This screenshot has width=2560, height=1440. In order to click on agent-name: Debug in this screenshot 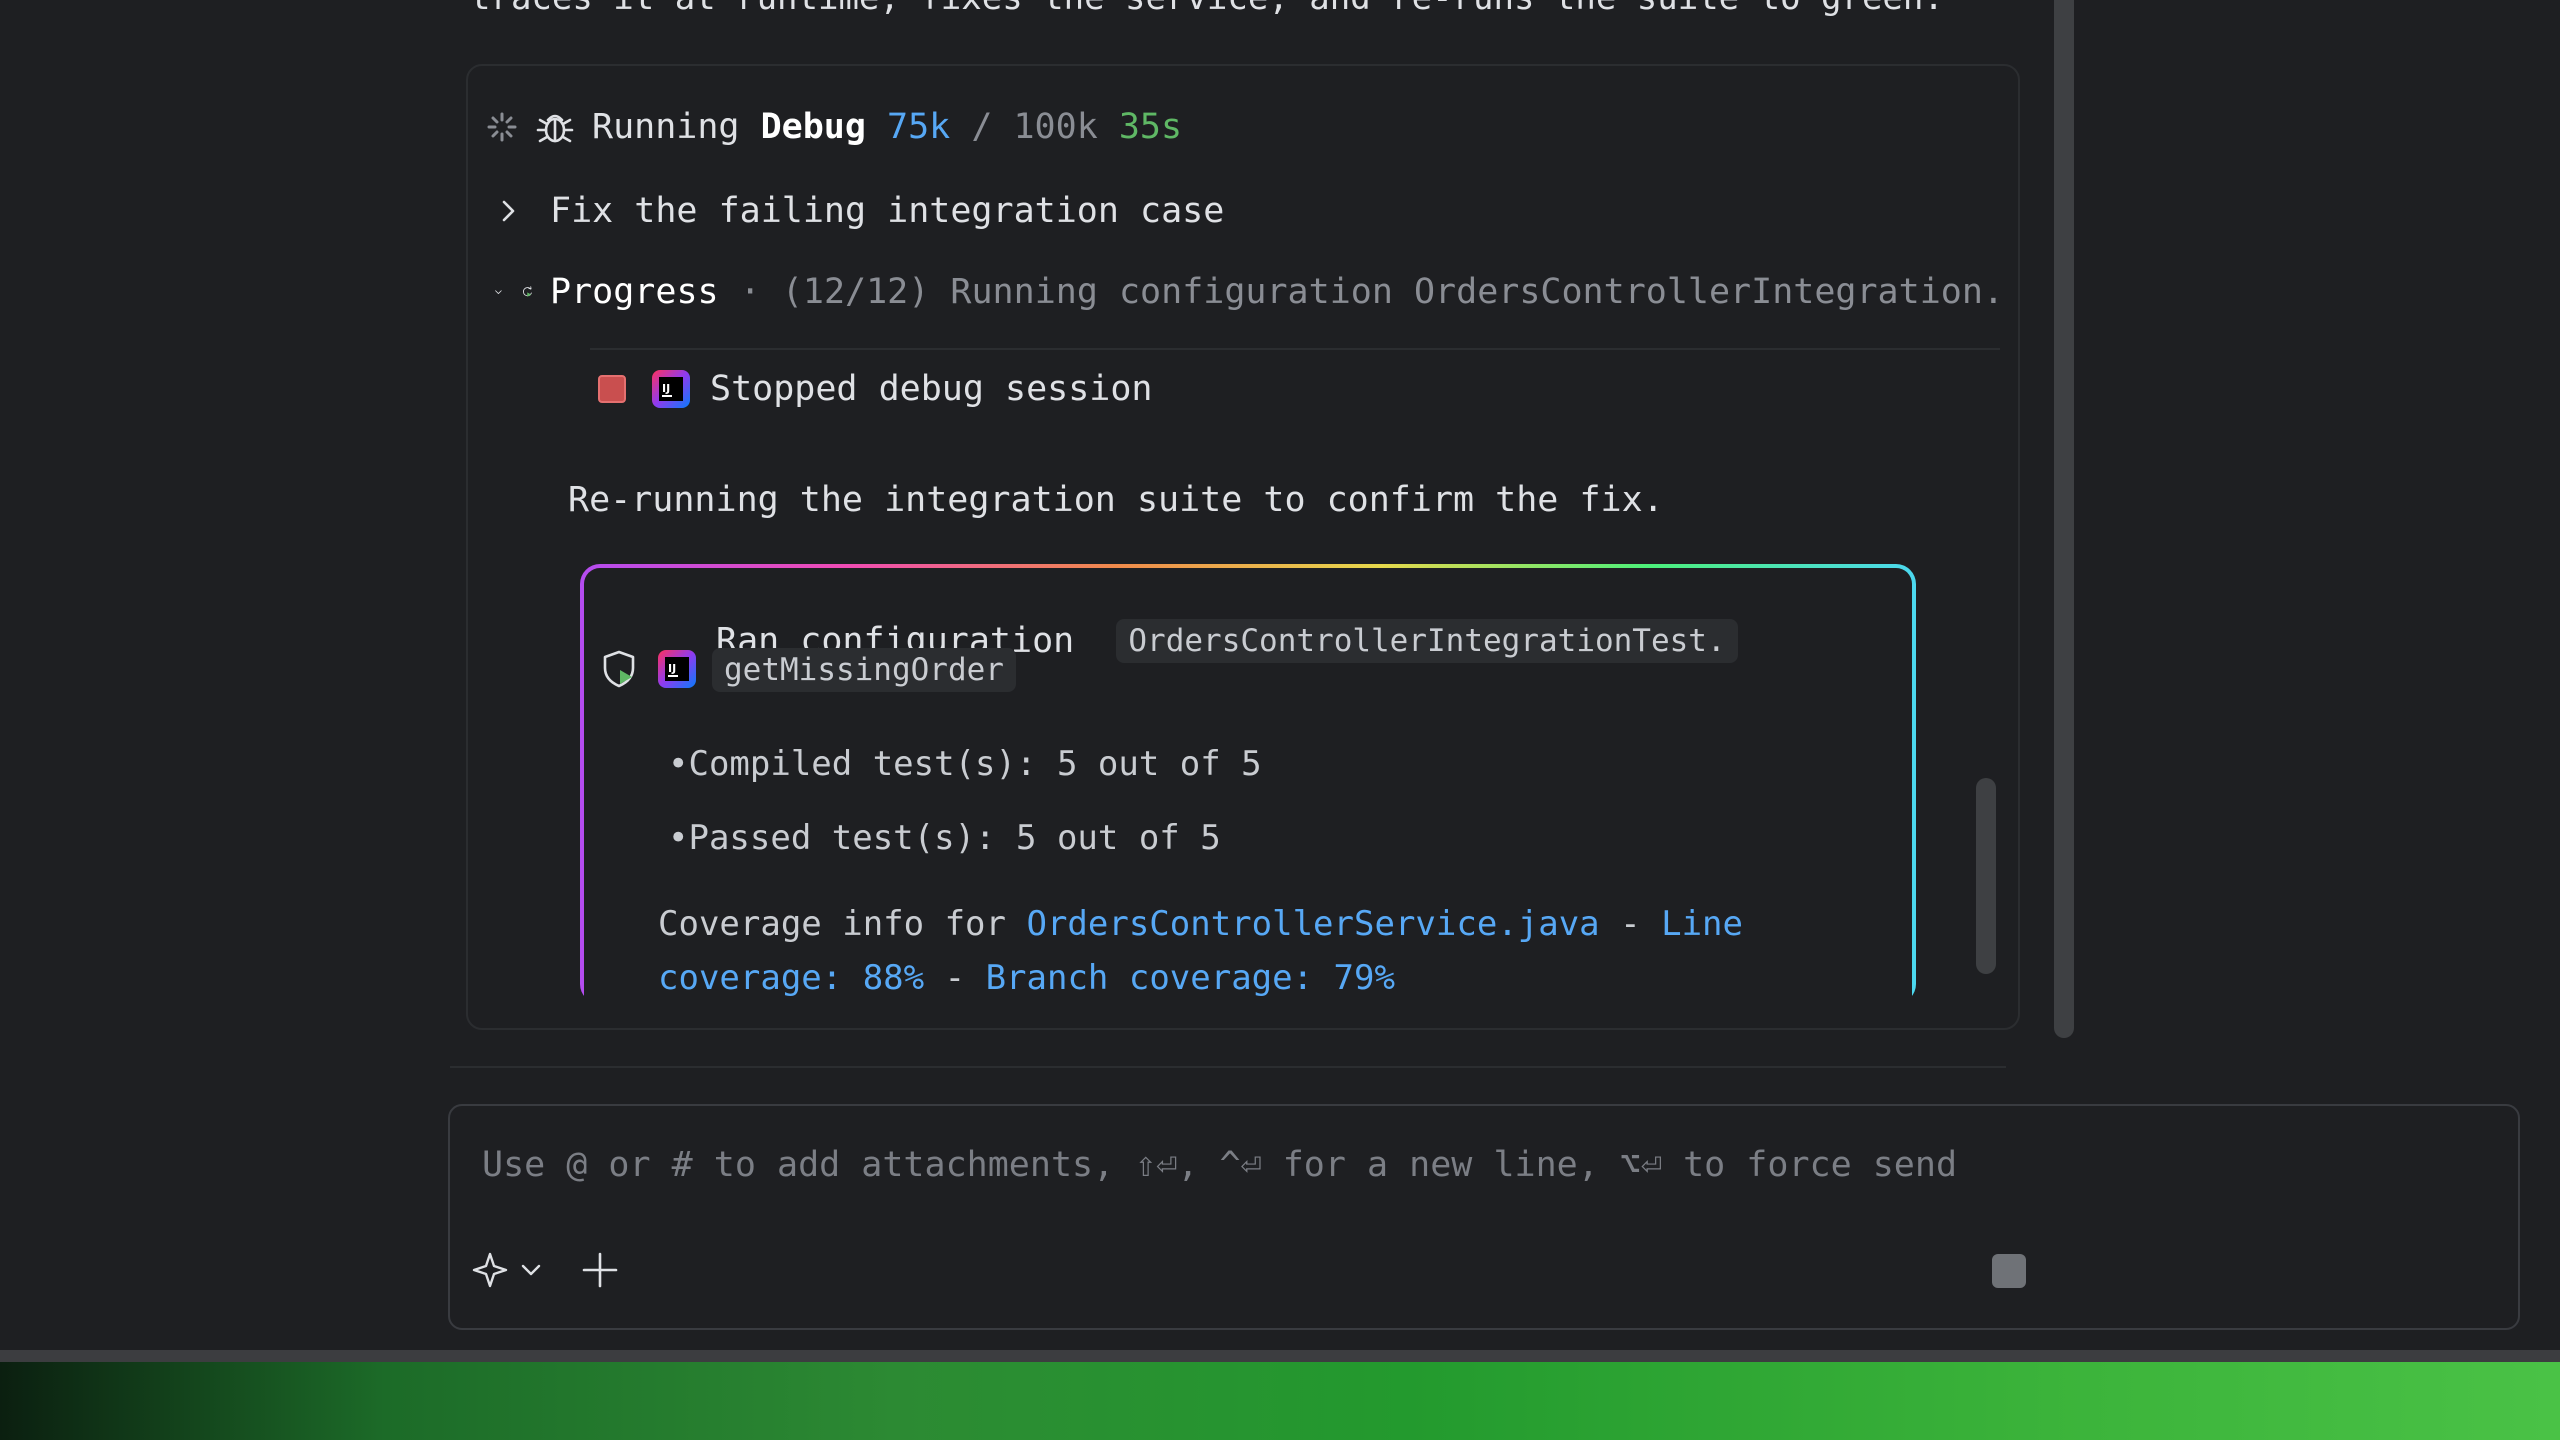, I will do `click(813, 127)`.